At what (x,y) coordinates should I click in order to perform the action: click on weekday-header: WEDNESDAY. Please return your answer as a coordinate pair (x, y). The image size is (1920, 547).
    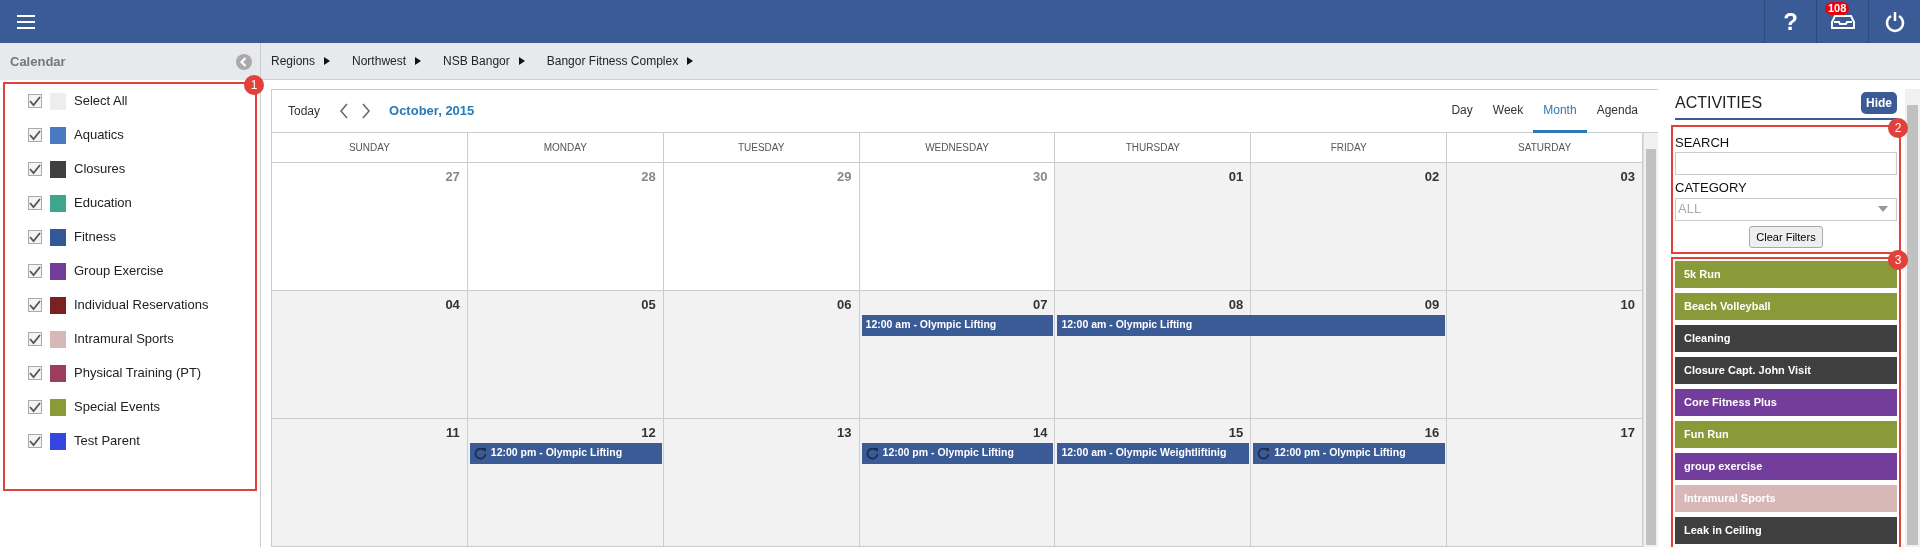
    Looking at the image, I should click on (957, 147).